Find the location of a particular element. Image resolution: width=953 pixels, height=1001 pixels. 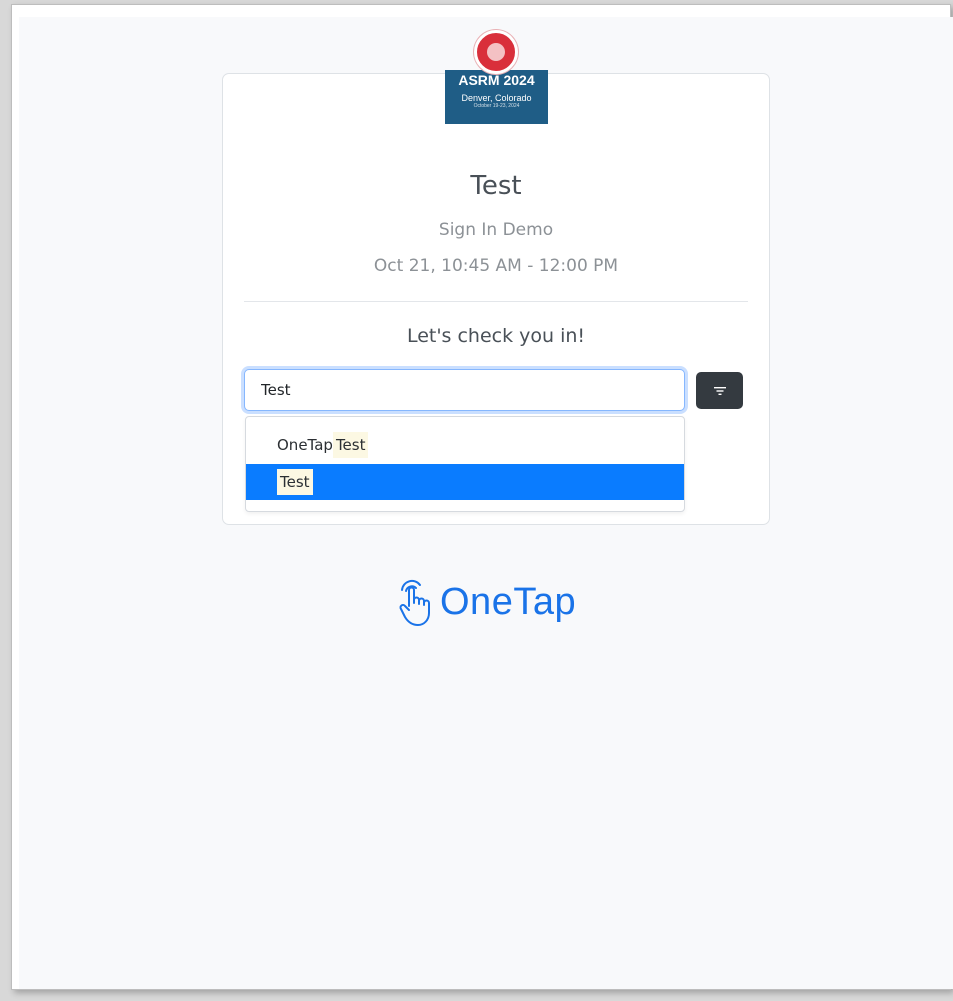

autocomplete-option-selected: Test is located at coordinates (465, 482).